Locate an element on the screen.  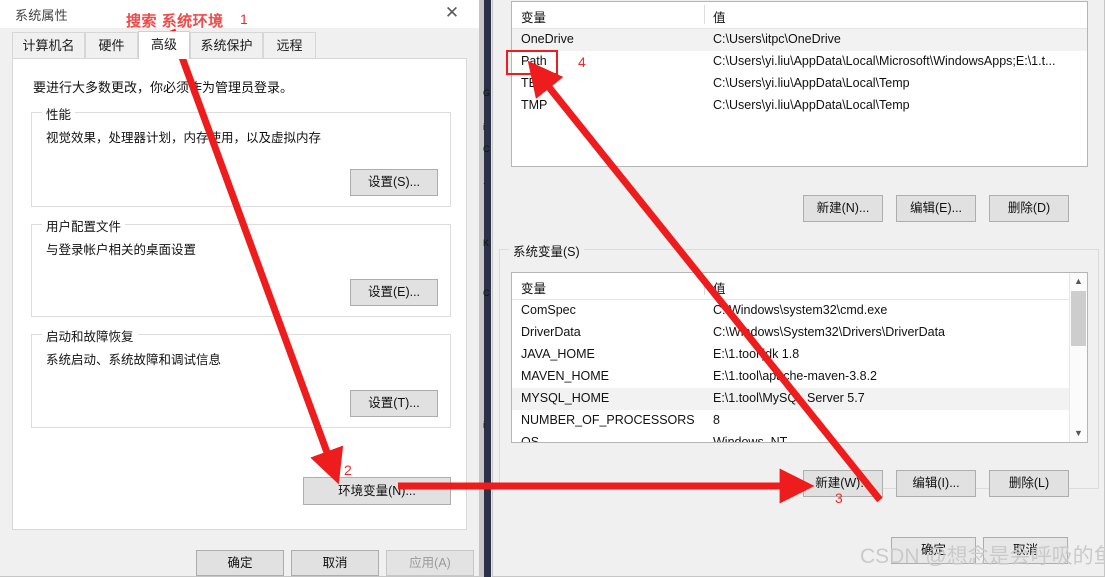
table-row: OS Windows_NT is located at coordinates (799, 437).